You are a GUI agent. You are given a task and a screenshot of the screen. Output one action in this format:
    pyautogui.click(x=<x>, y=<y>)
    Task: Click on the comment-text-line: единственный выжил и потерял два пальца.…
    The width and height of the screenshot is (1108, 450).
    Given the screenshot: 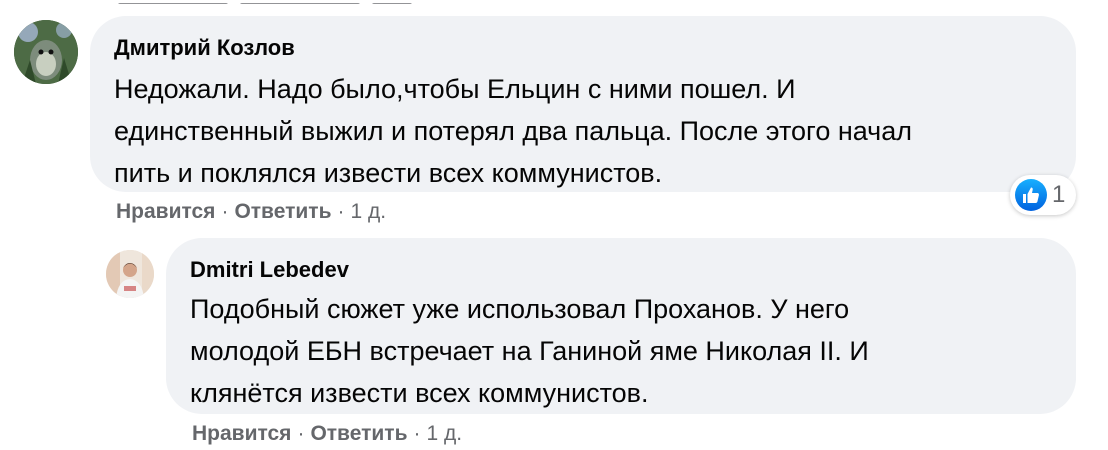 What is the action you would take?
    pyautogui.click(x=513, y=131)
    